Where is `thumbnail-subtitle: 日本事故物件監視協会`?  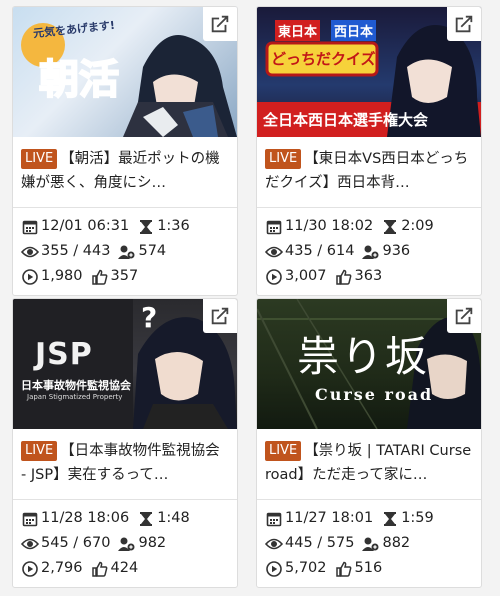 thumbnail-subtitle: 日本事故物件監視協会 is located at coordinates (76, 385).